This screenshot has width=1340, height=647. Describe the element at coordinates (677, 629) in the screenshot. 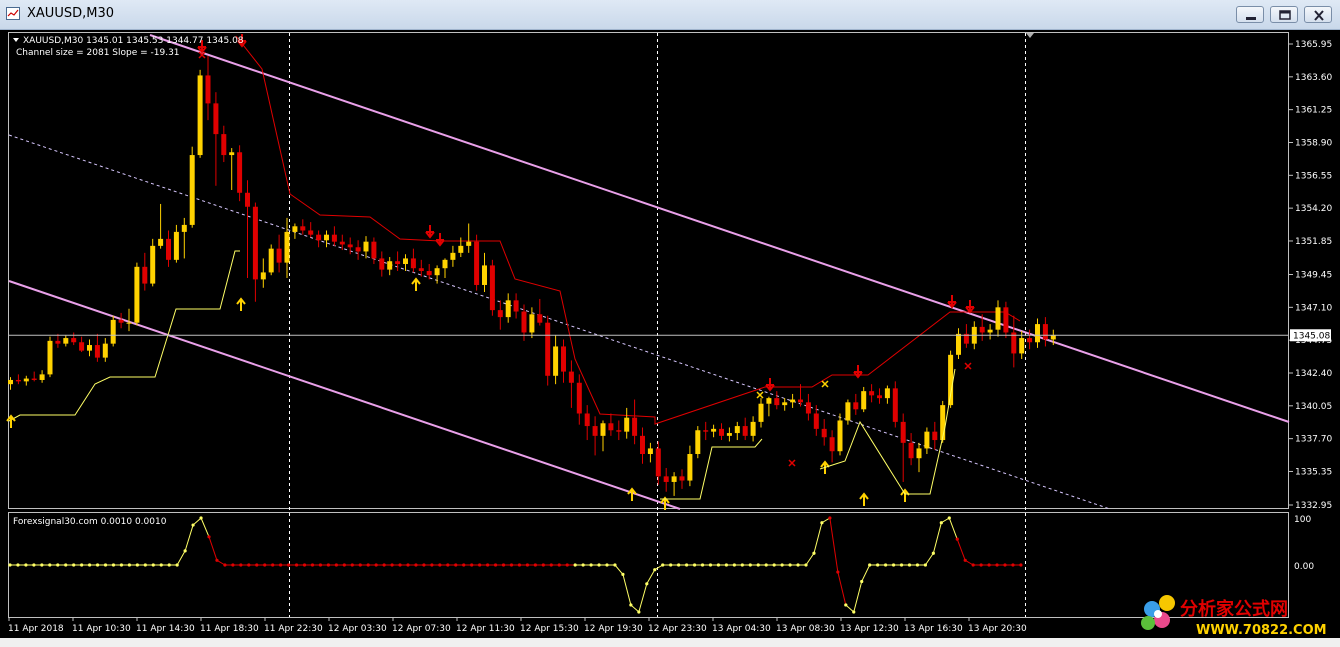

I see `time-tick-label: 12 Apr 23:30` at that location.